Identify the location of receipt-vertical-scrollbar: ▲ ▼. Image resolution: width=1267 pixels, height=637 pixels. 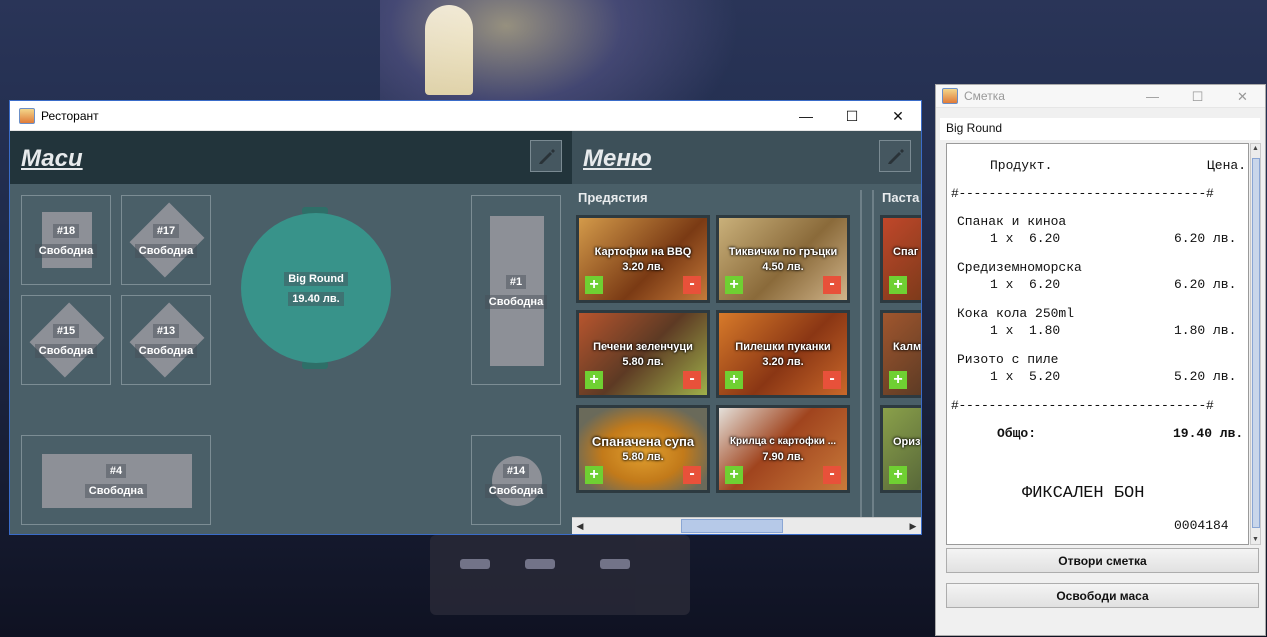
(1255, 344).